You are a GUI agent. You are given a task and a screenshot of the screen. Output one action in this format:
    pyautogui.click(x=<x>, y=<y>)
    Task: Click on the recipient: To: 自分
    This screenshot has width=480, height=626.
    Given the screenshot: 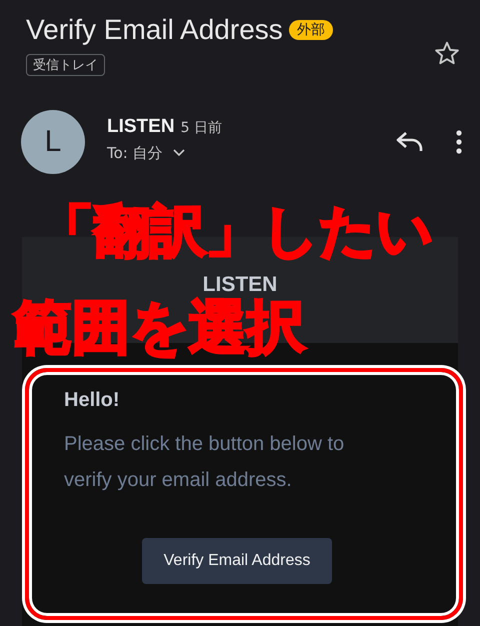 What is the action you would take?
    pyautogui.click(x=135, y=153)
    